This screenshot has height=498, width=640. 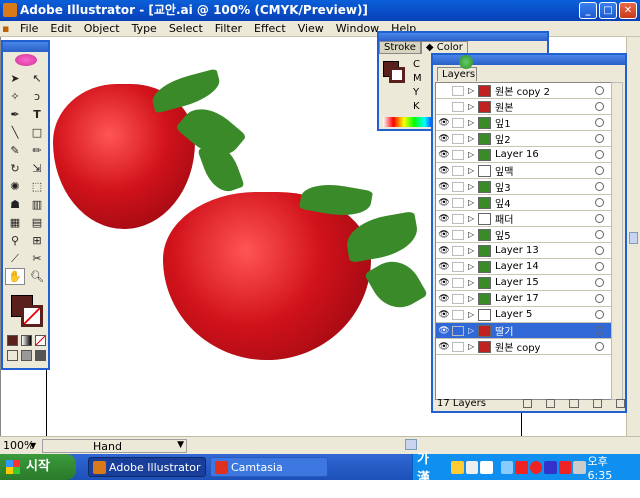 What do you see at coordinates (524, 171) in the screenshot?
I see `layer-row: 👁︎ ▷ 잎맥` at bounding box center [524, 171].